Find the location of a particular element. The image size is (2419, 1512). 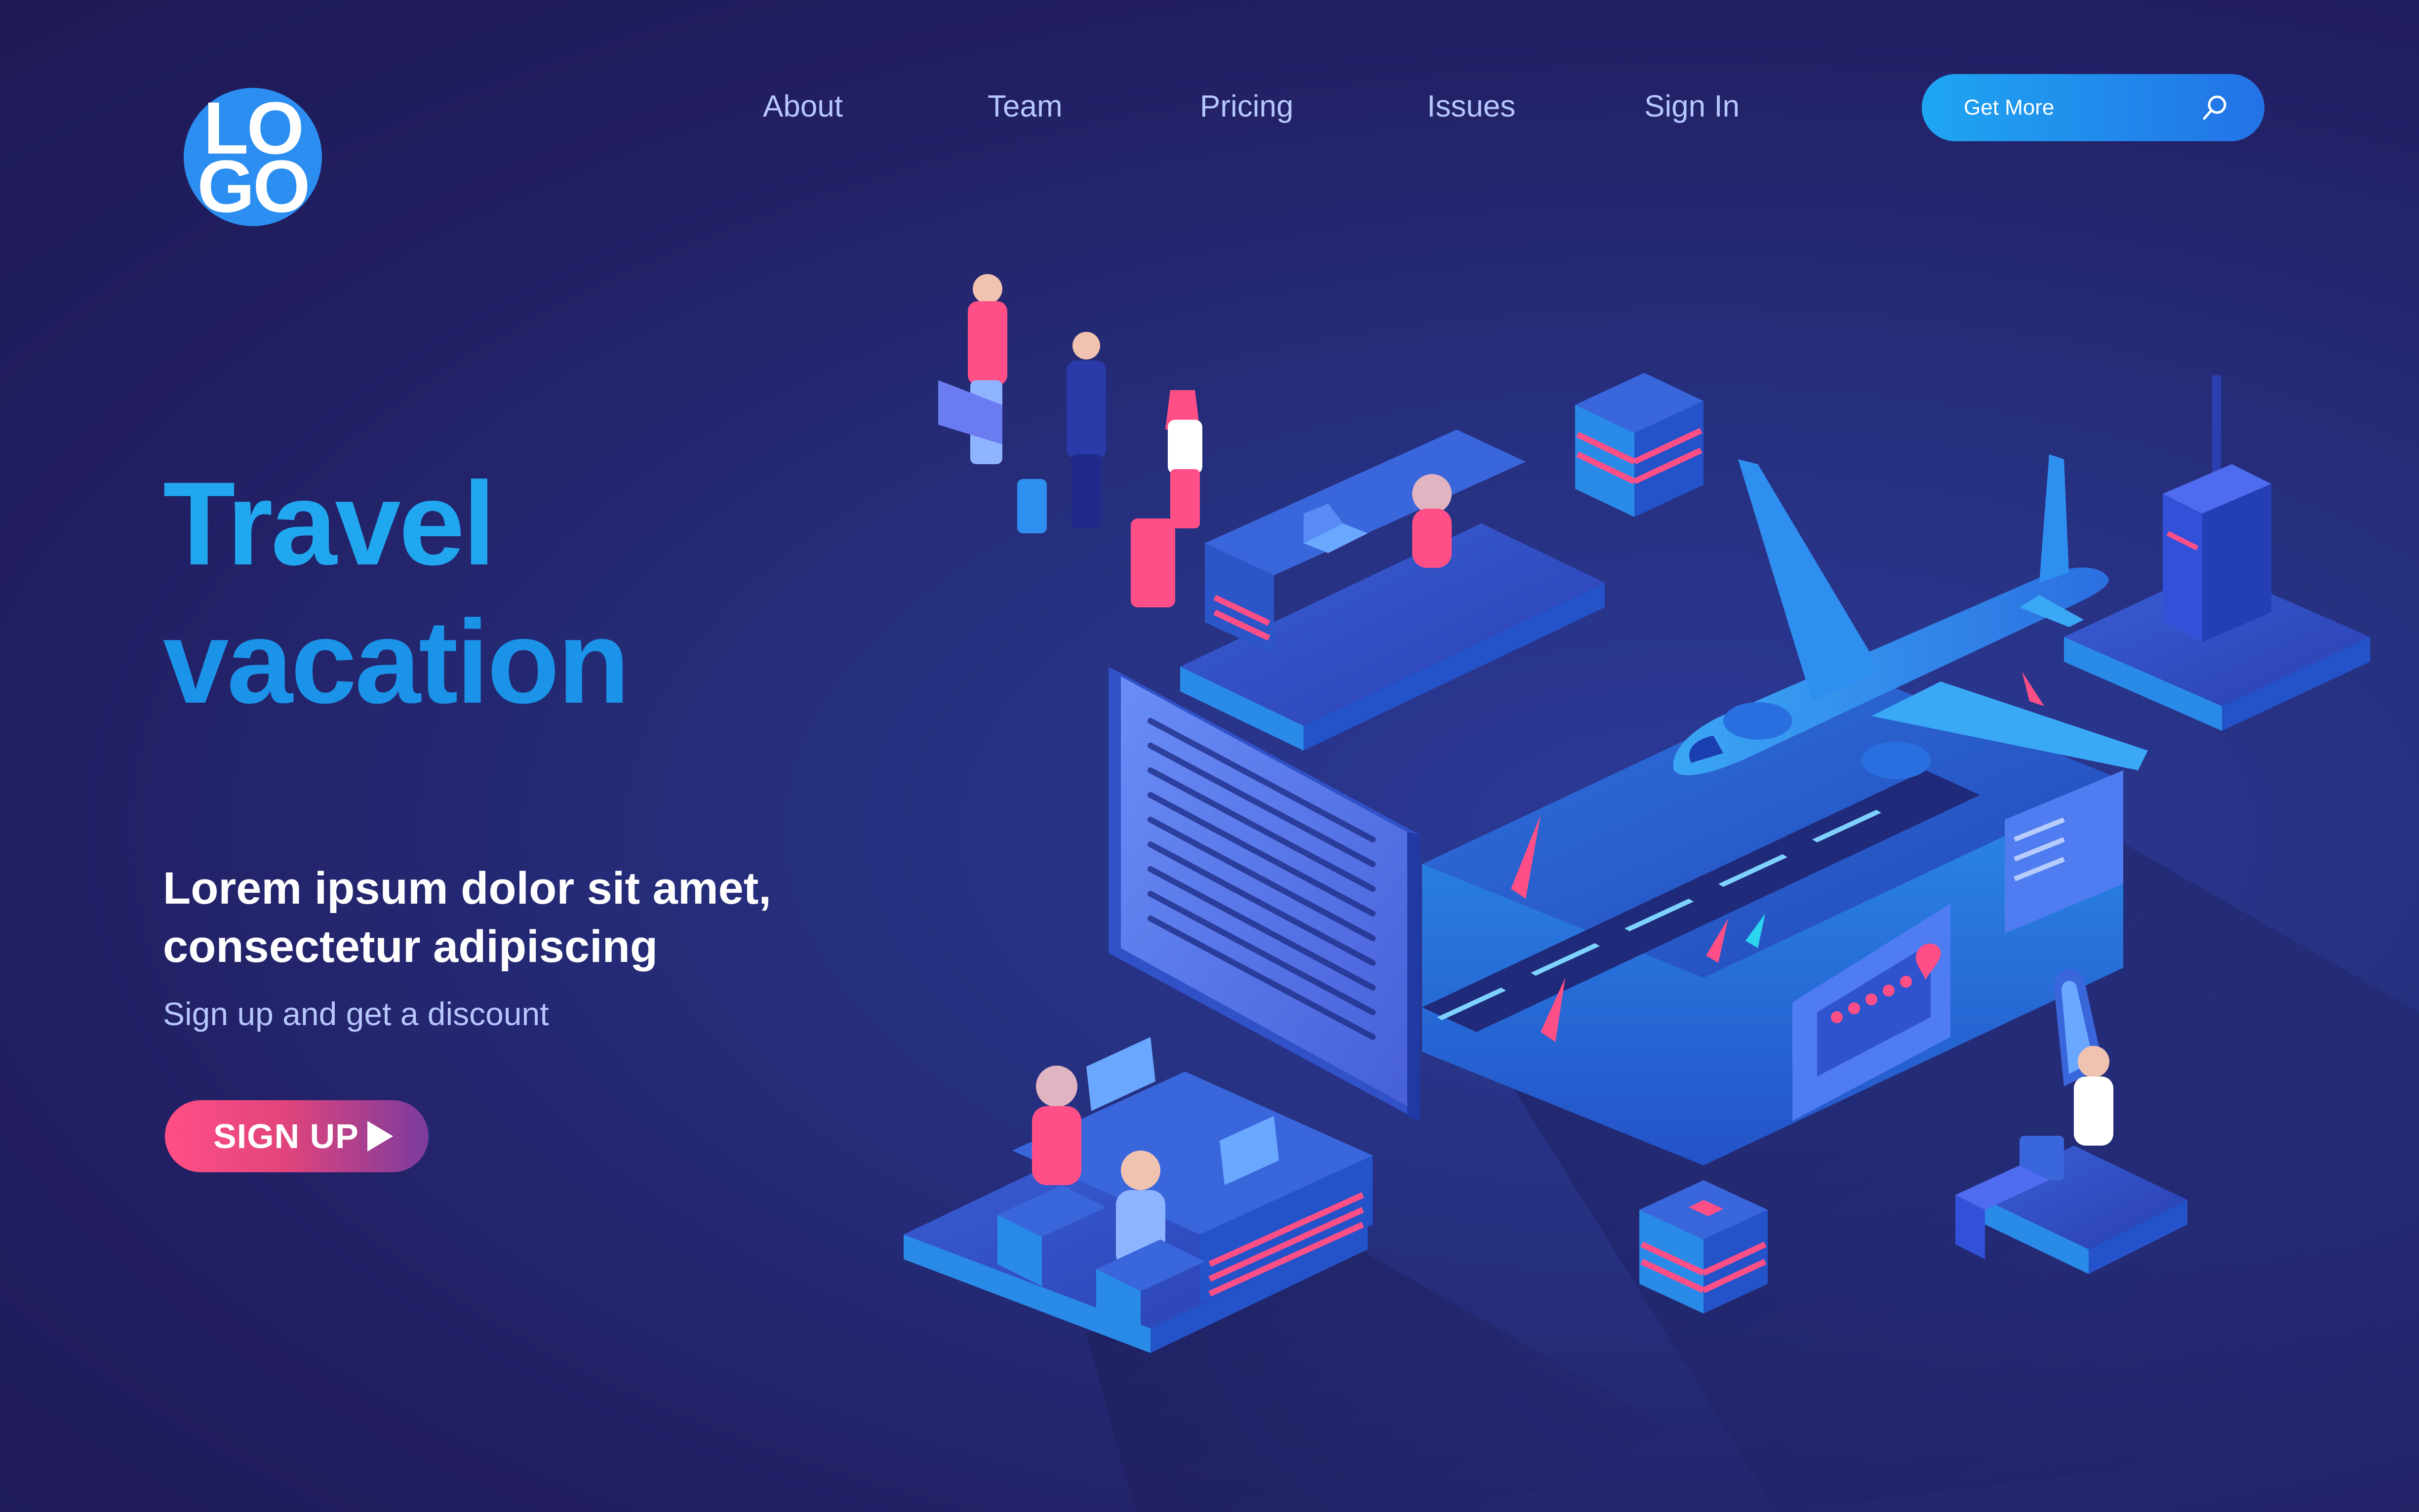

hero-title: Travel vacation is located at coordinates (396, 593).